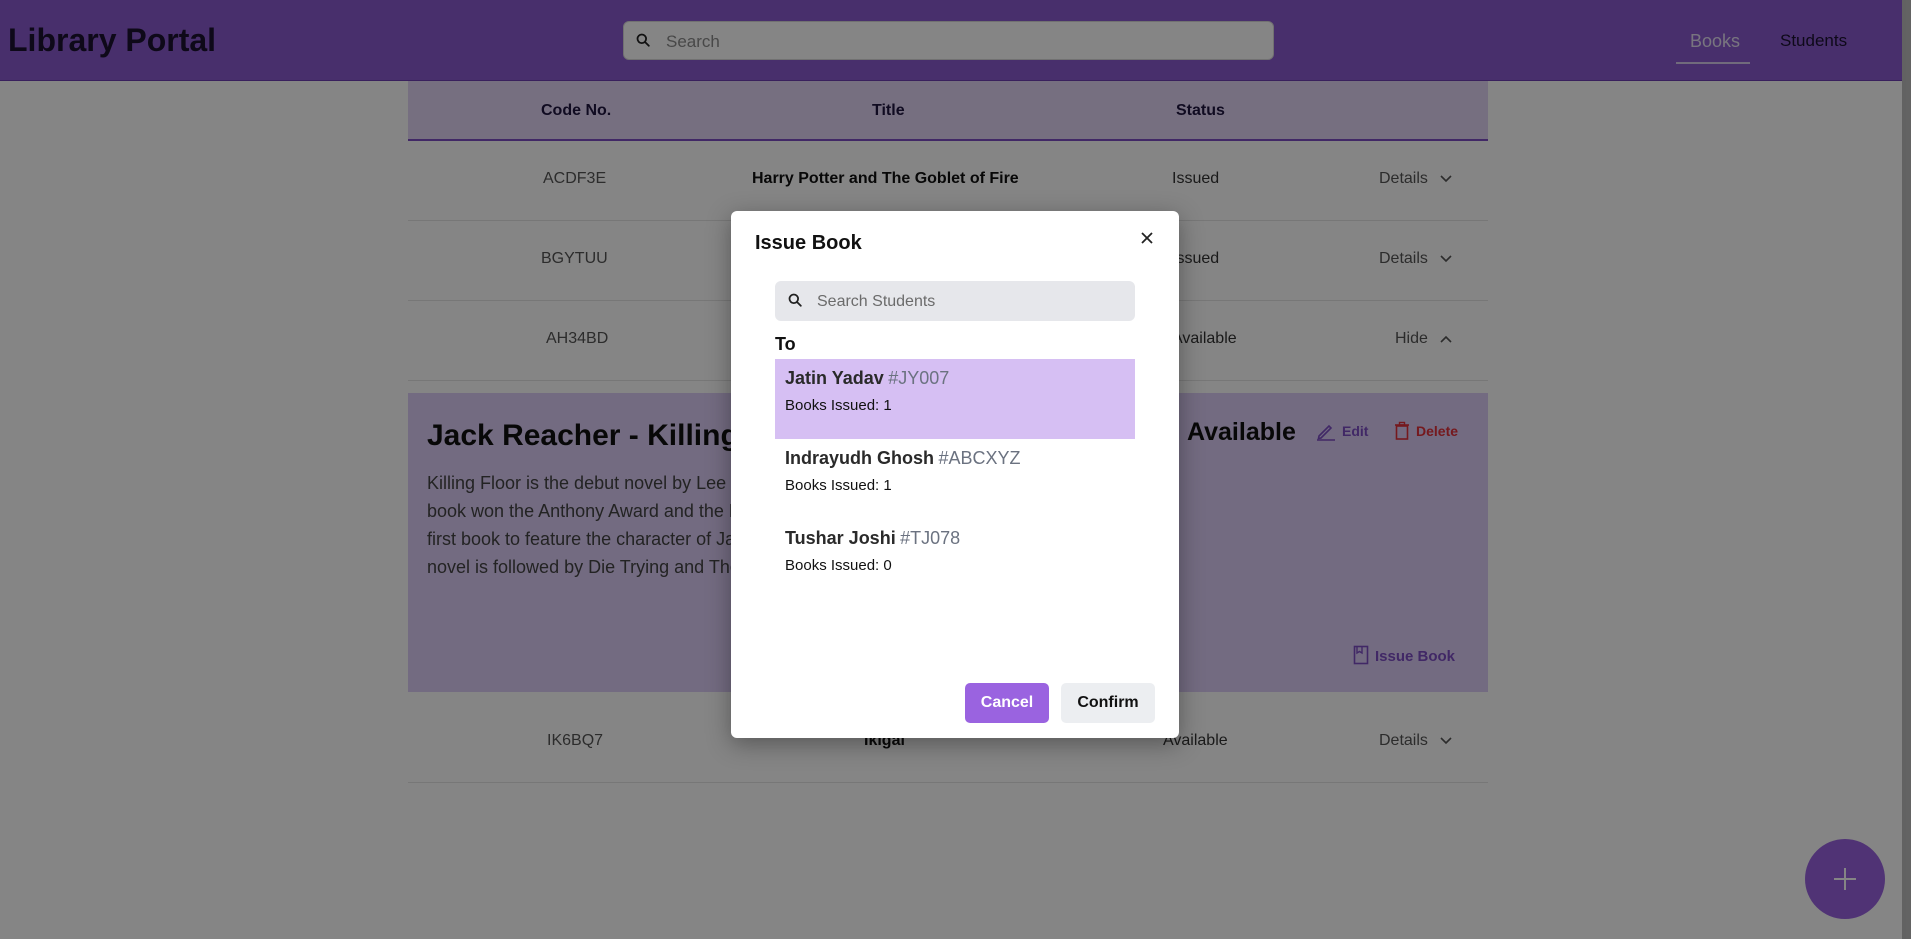  I want to click on student-name: Jatin Yadav, so click(834, 378).